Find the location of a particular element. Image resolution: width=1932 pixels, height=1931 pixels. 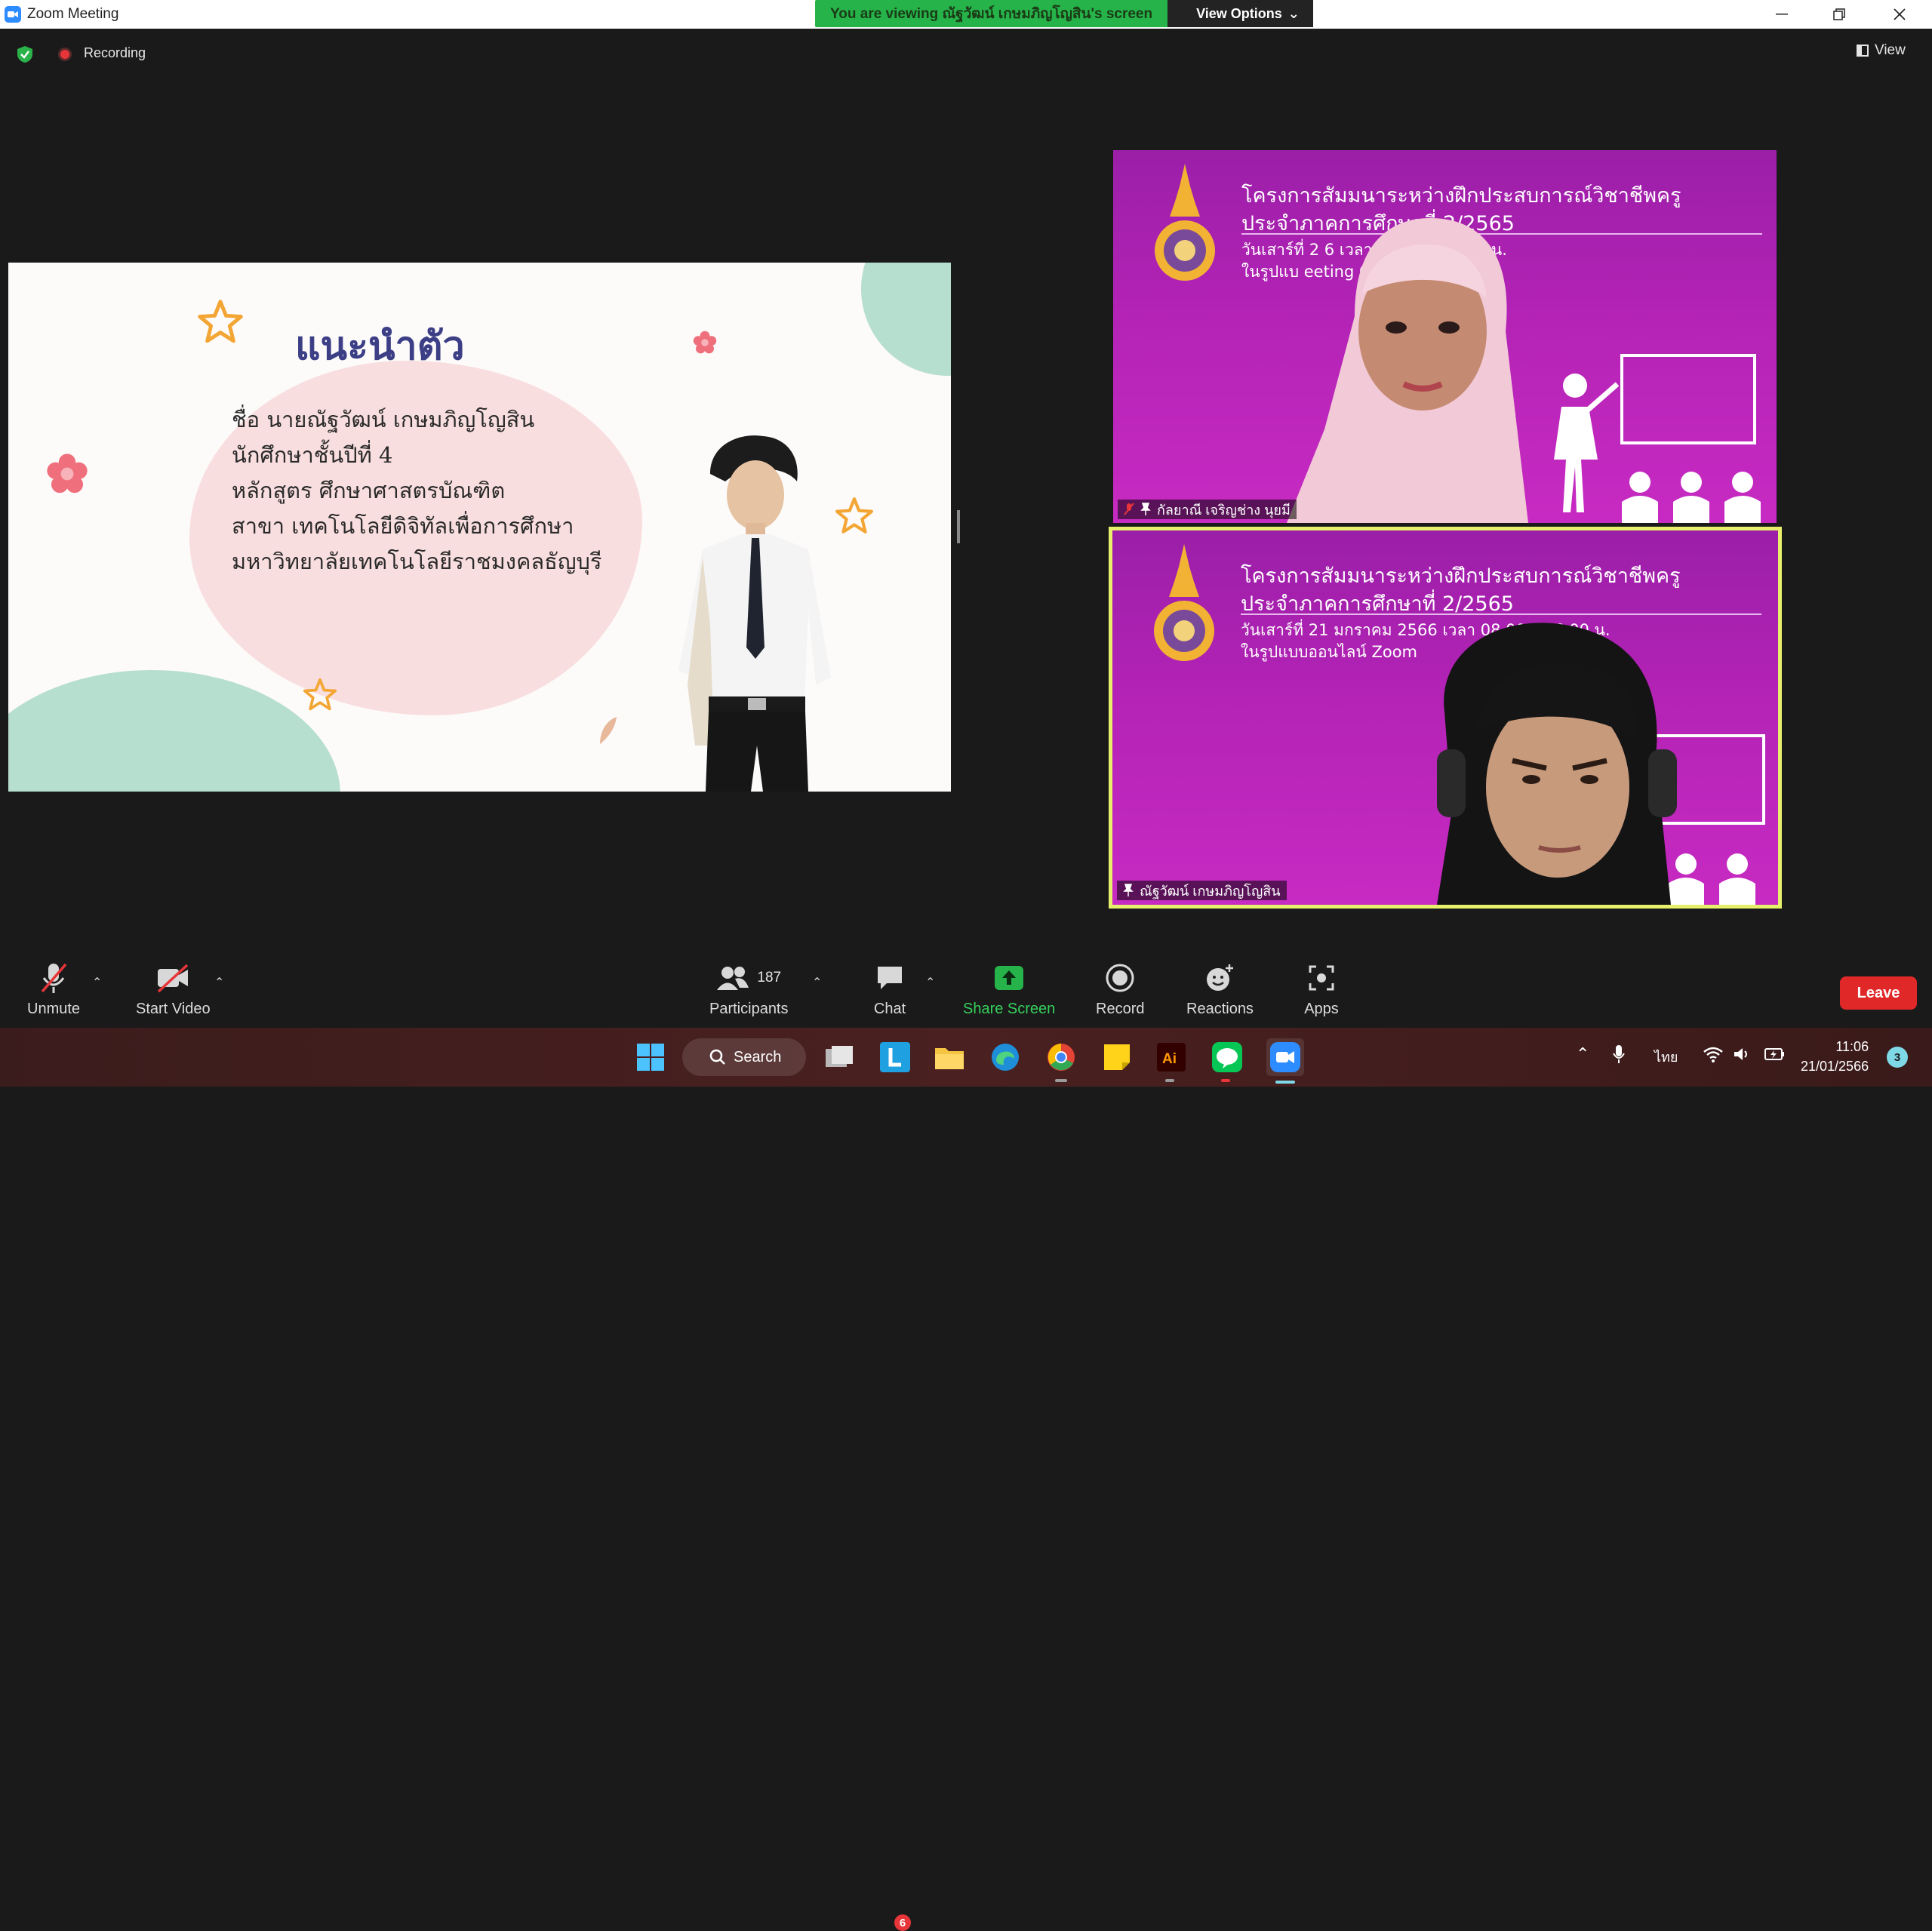

chevron-down-icon: ⌄ is located at coordinates (1293, 13).